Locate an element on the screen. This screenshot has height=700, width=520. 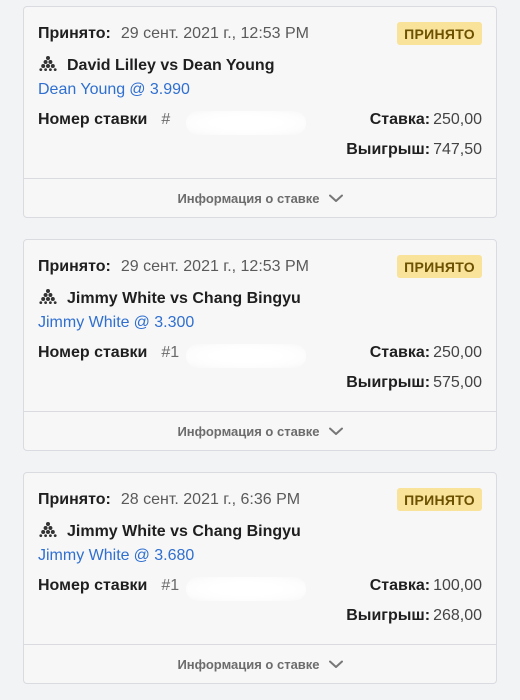
match-row: David Lilley vs Dean Young is located at coordinates (156, 65).